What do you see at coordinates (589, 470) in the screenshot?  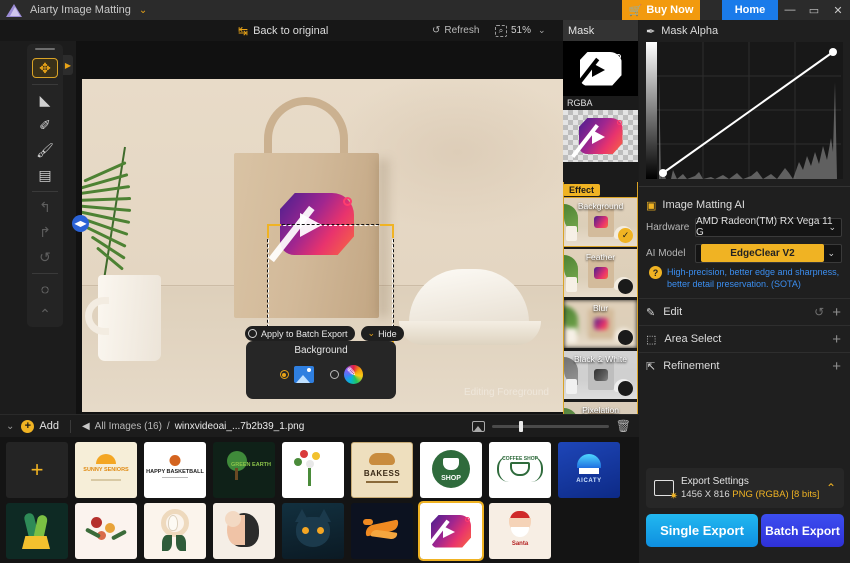 I see `thumb-aicaty: AICATY` at bounding box center [589, 470].